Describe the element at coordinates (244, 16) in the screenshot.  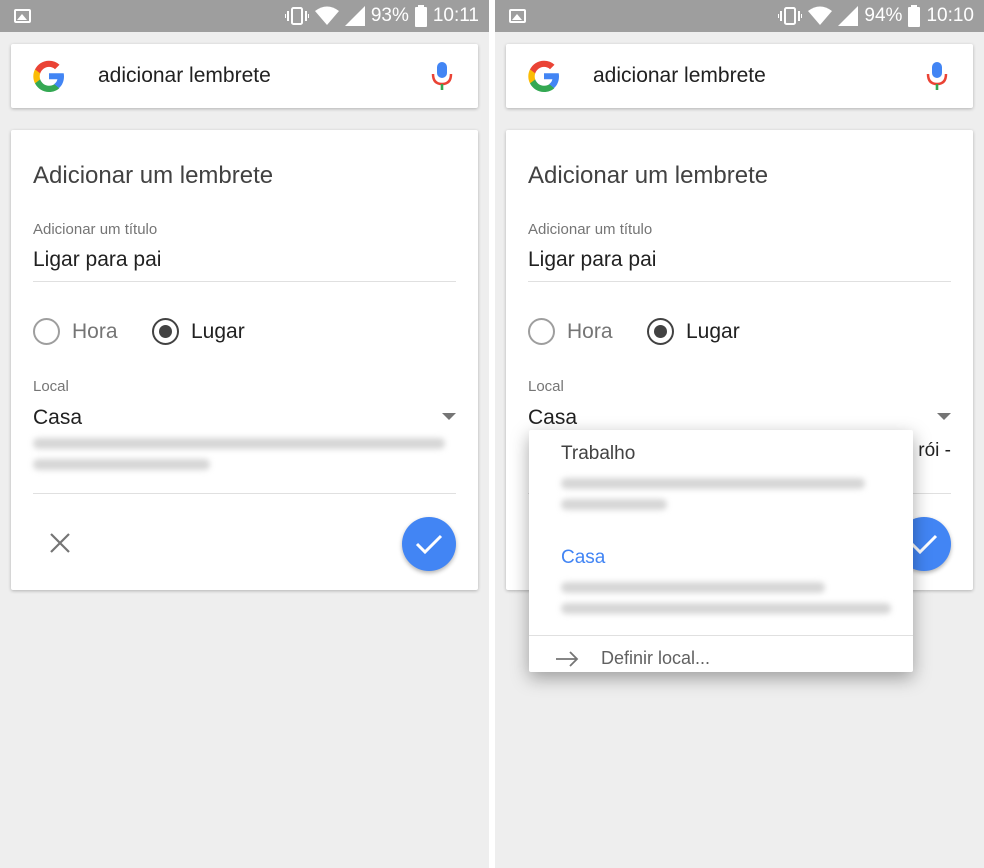
I see `status-bar: 93% 10:11` at that location.